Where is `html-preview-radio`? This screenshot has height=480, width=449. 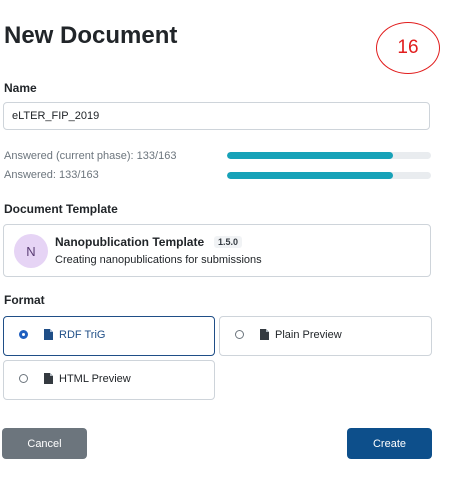
html-preview-radio is located at coordinates (23, 378).